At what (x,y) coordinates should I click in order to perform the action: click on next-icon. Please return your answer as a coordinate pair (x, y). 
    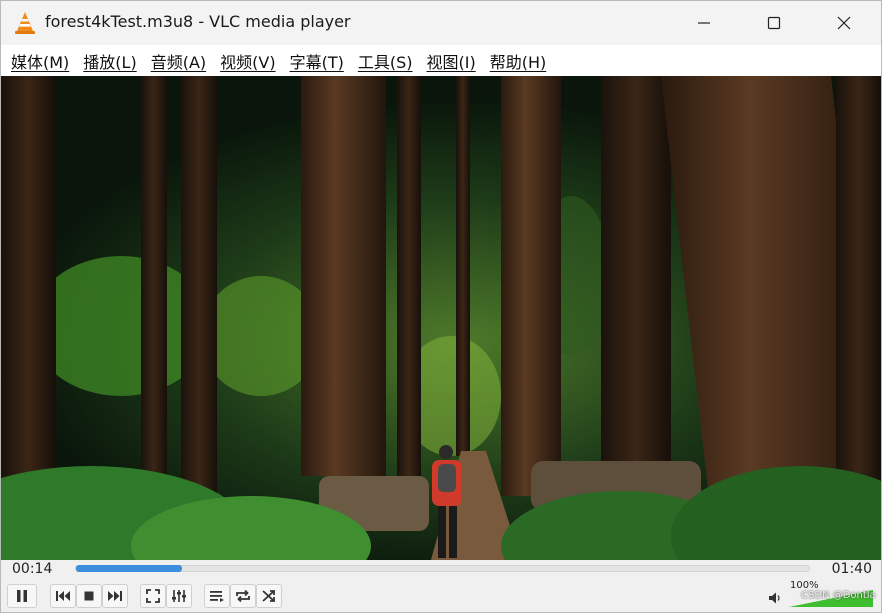
    Looking at the image, I should click on (115, 596).